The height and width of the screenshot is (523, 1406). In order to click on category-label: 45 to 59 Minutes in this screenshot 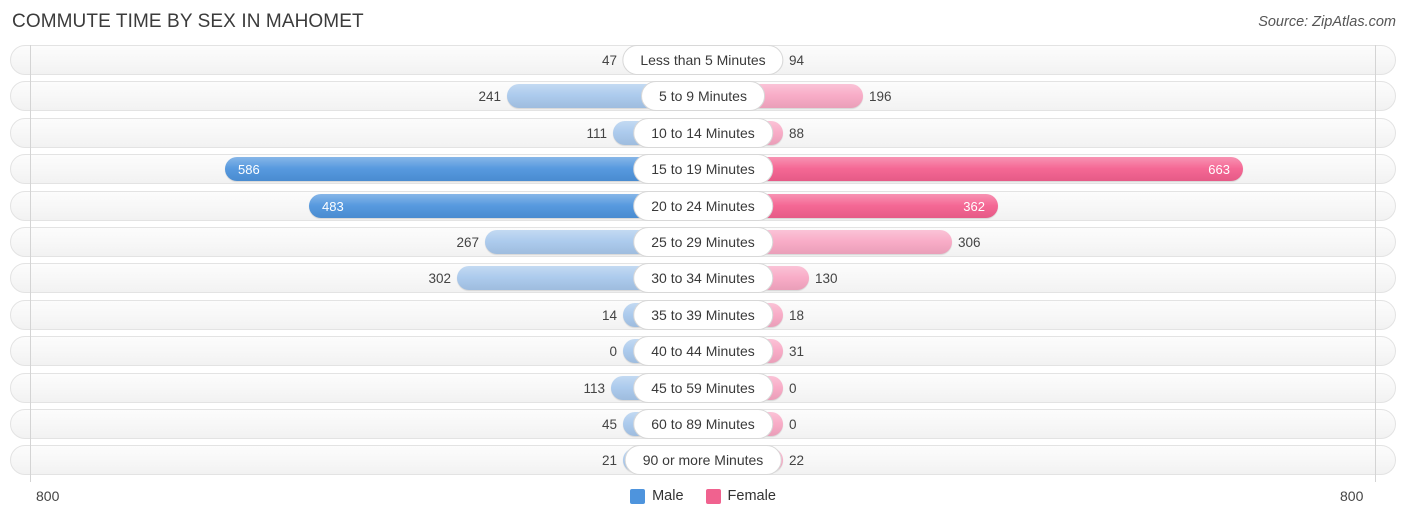, I will do `click(703, 387)`.